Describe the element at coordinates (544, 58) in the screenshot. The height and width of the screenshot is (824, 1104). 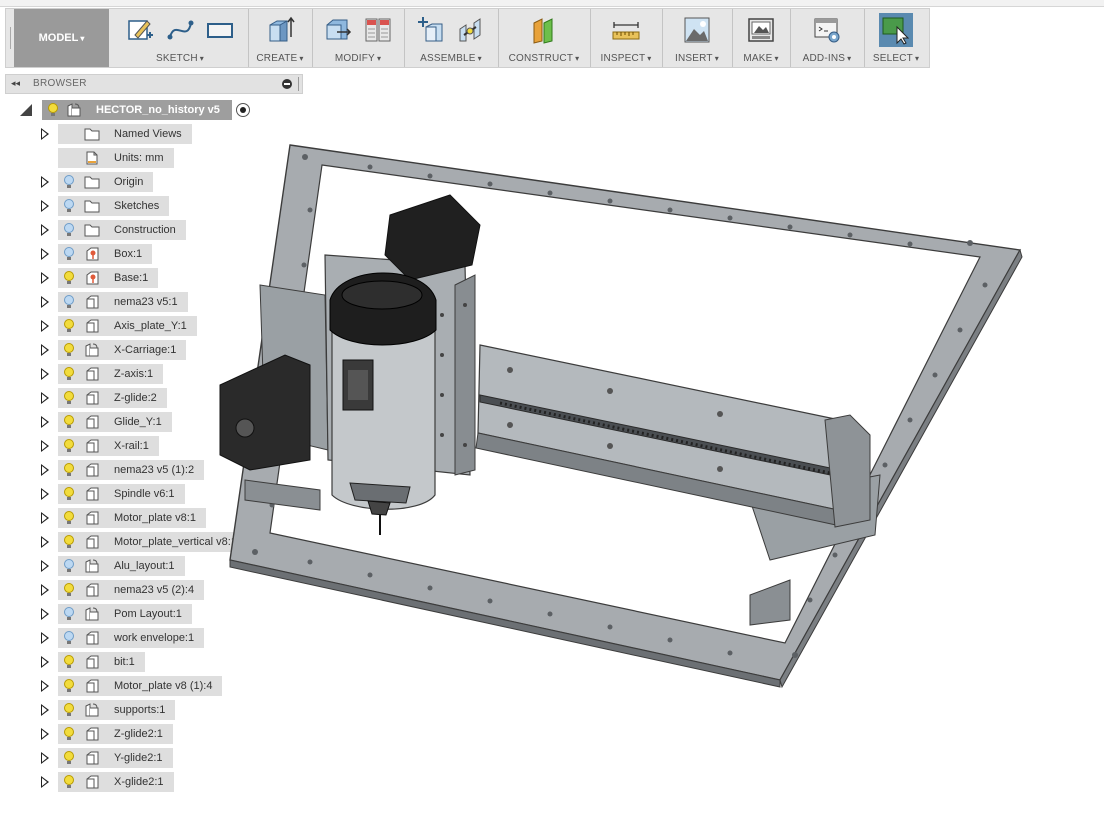
I see `construct-menu: CONSTRUCT ▾` at that location.